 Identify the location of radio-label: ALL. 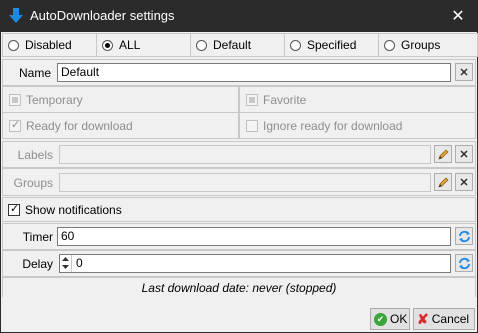
(130, 45).